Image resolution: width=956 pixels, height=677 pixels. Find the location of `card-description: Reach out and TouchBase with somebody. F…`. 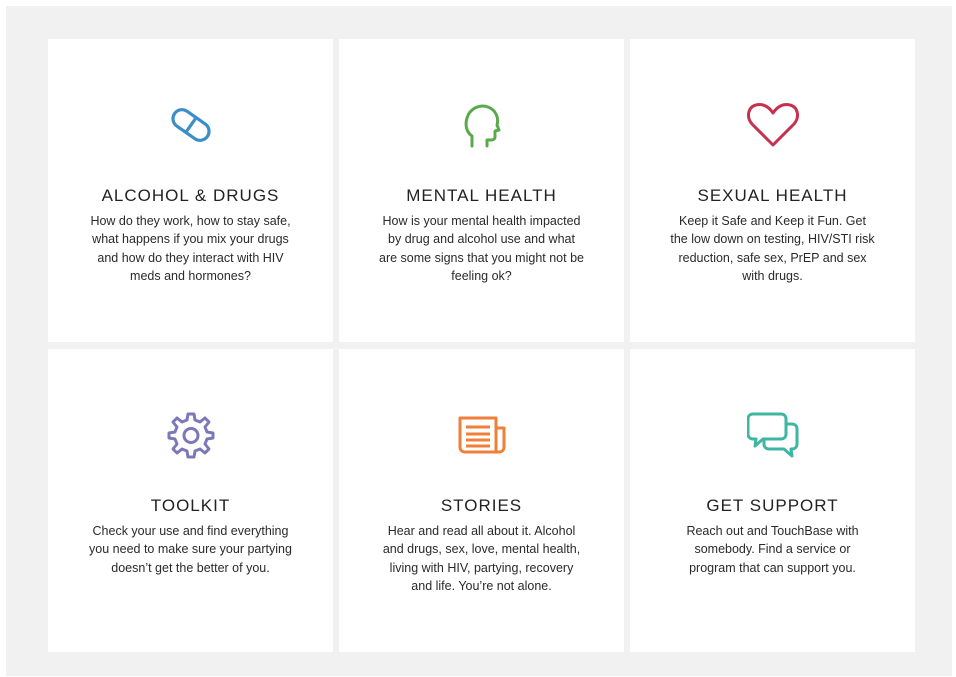

card-description: Reach out and TouchBase with somebody. F… is located at coordinates (772, 549).